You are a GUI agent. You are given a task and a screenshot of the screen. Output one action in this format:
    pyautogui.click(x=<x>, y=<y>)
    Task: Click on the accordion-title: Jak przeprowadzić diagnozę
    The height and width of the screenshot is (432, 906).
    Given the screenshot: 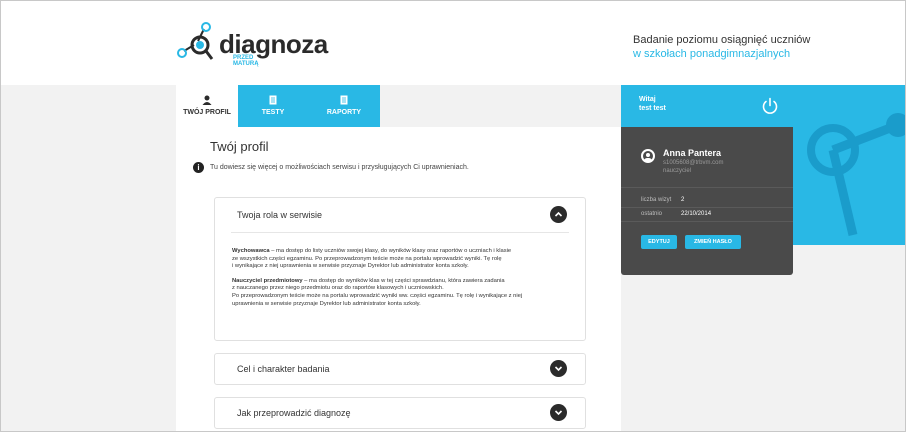 What is the action you would take?
    pyautogui.click(x=294, y=413)
    